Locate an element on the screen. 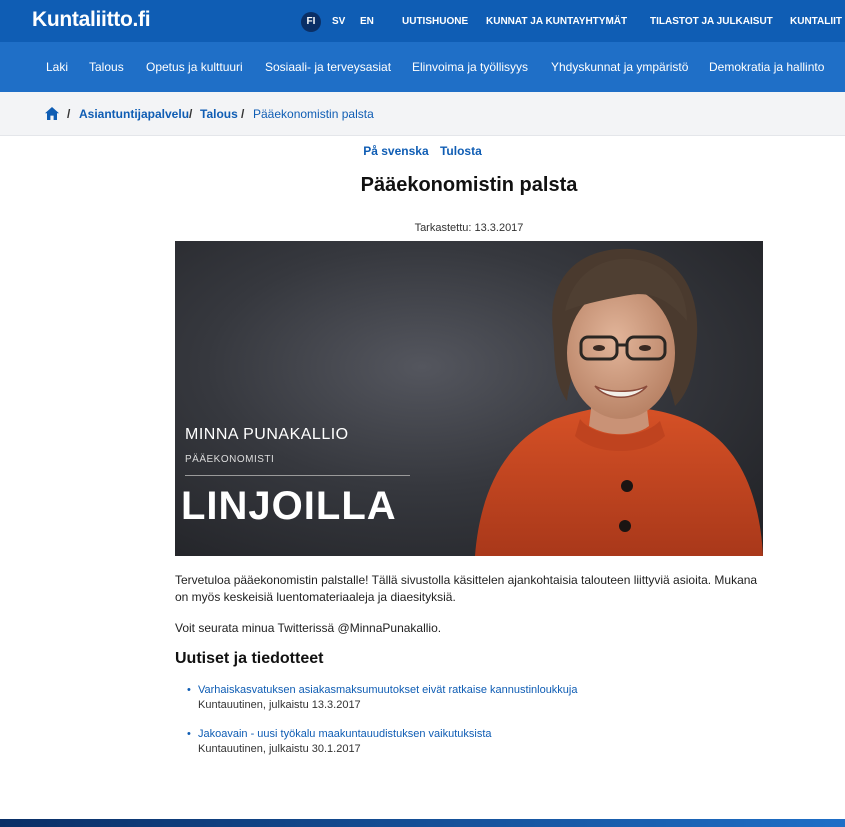  hero-divider is located at coordinates (297, 475).